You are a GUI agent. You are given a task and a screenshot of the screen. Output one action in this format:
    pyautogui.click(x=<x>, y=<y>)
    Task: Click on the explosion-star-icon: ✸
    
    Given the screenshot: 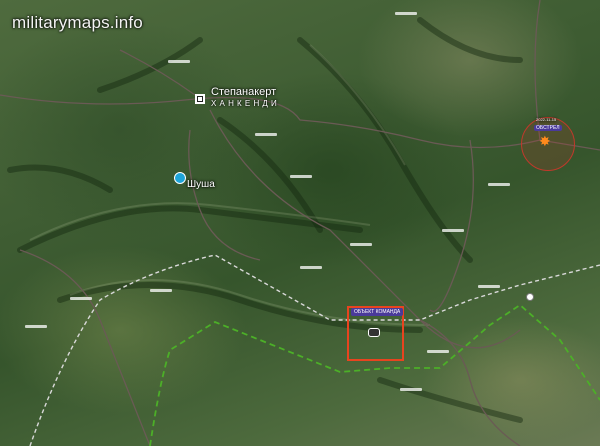 What is the action you would take?
    pyautogui.click(x=545, y=141)
    